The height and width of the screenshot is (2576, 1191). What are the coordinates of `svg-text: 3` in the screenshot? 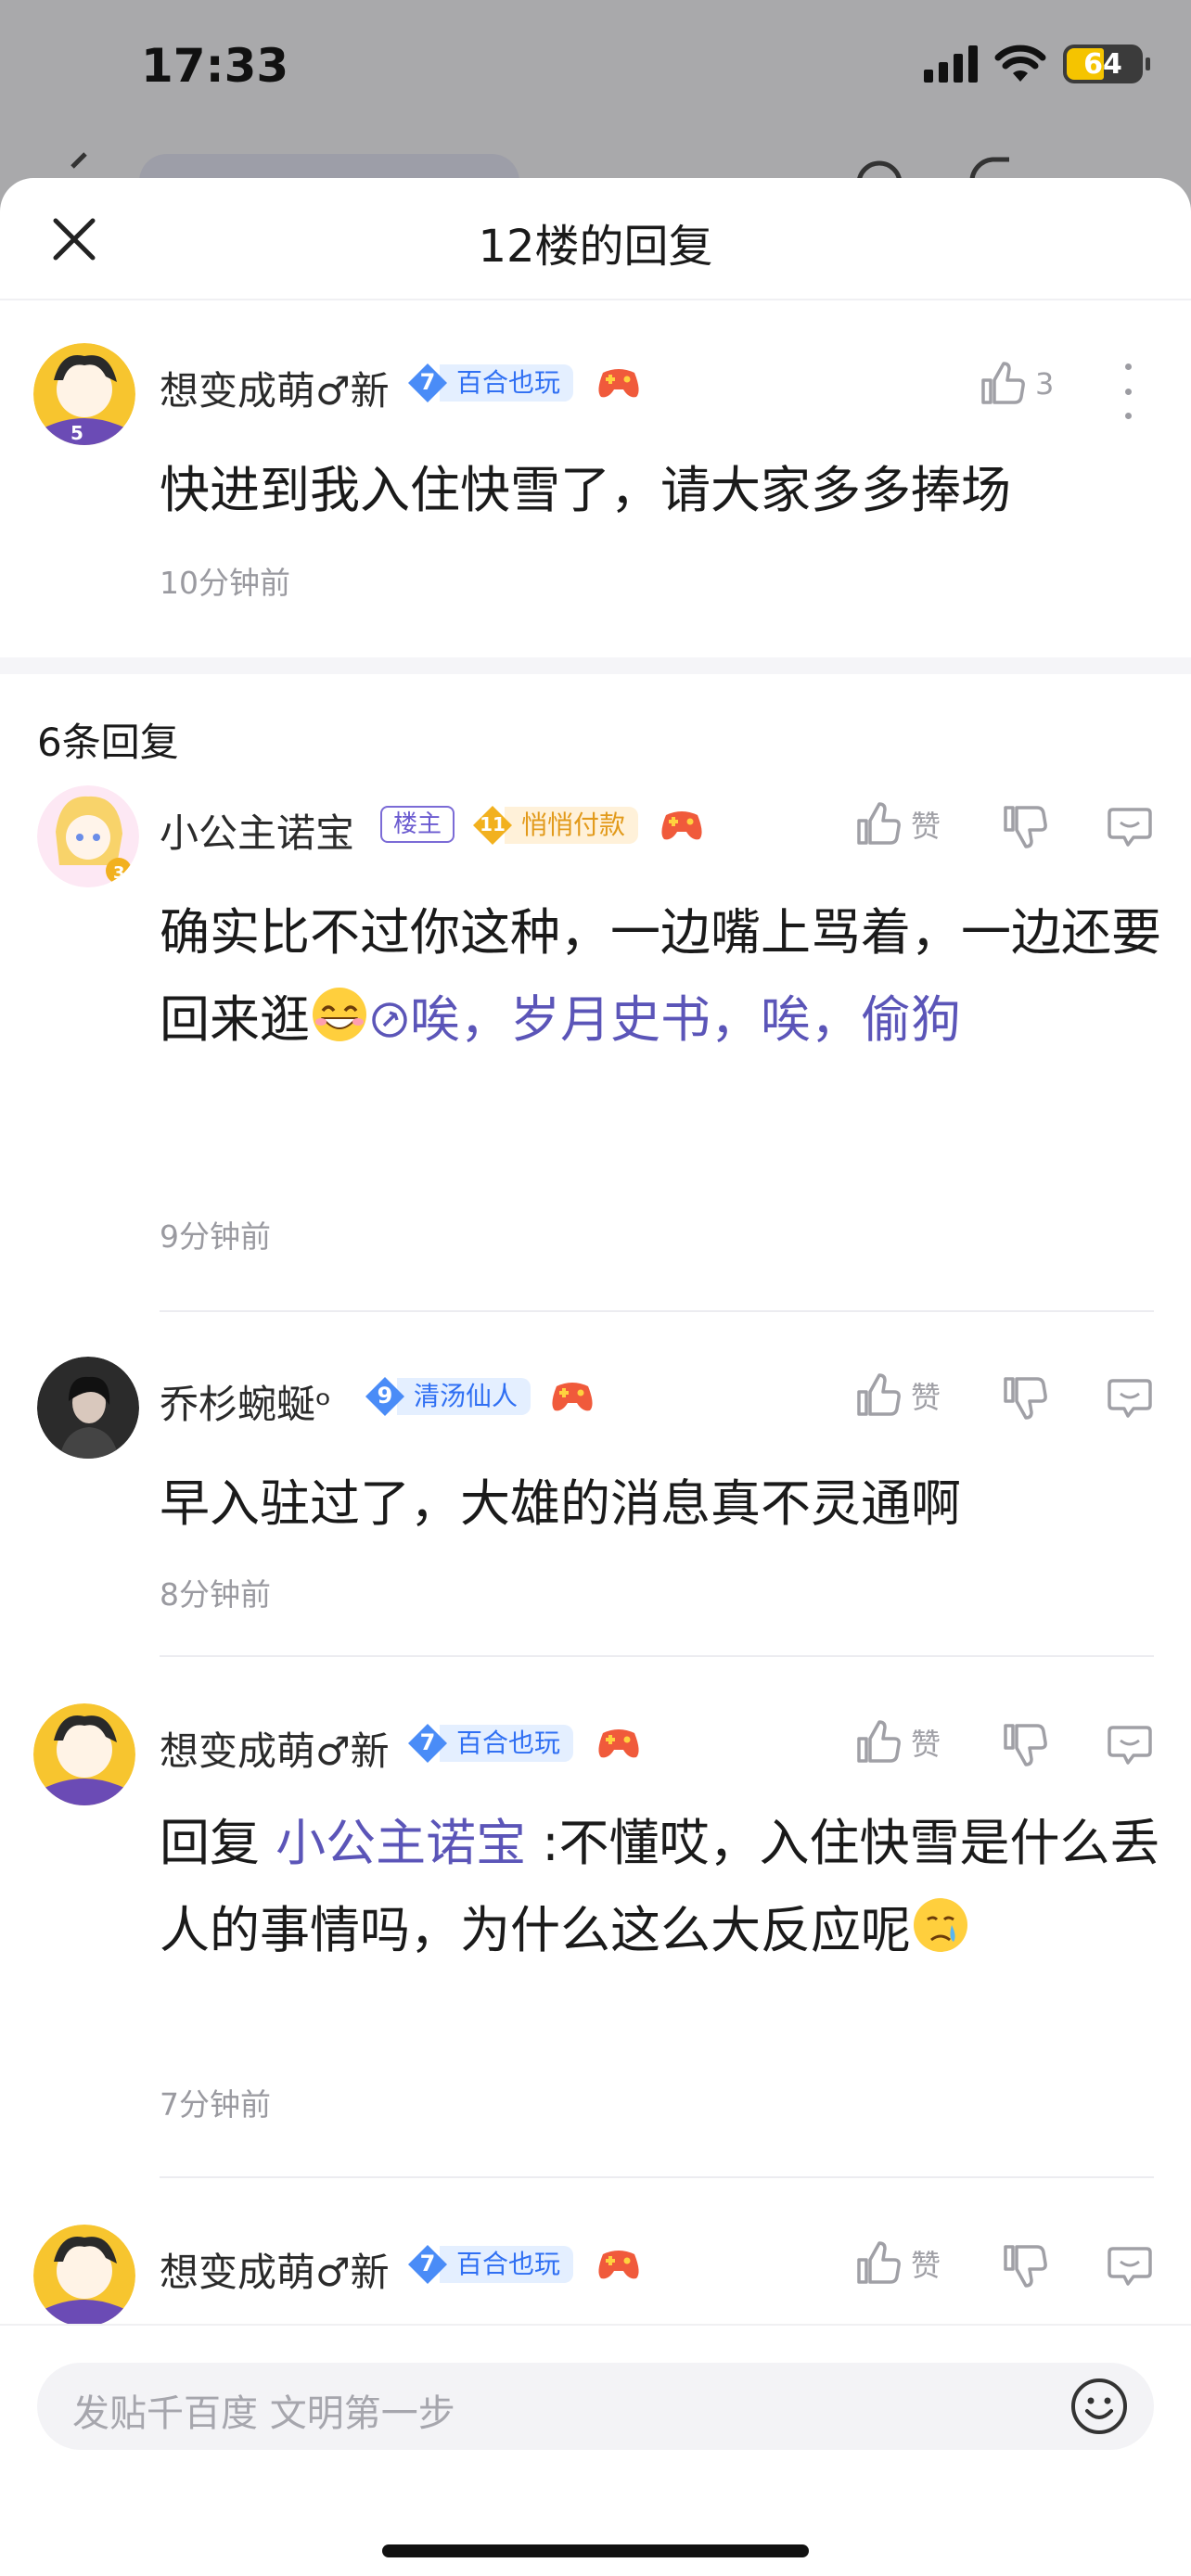 It's located at (119, 873).